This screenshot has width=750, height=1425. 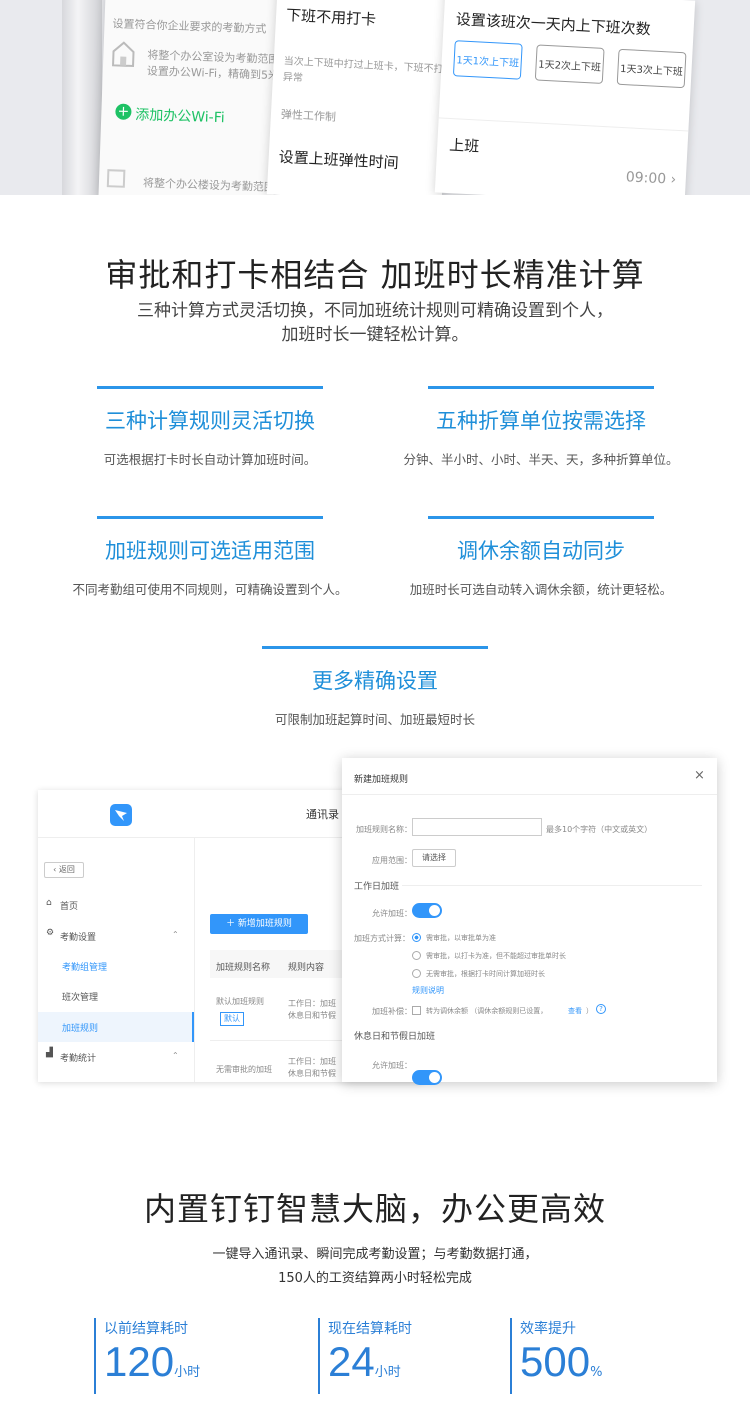 What do you see at coordinates (599, 829) in the screenshot?
I see `rule-name-hint: 最多10个字符（中文或英文）` at bounding box center [599, 829].